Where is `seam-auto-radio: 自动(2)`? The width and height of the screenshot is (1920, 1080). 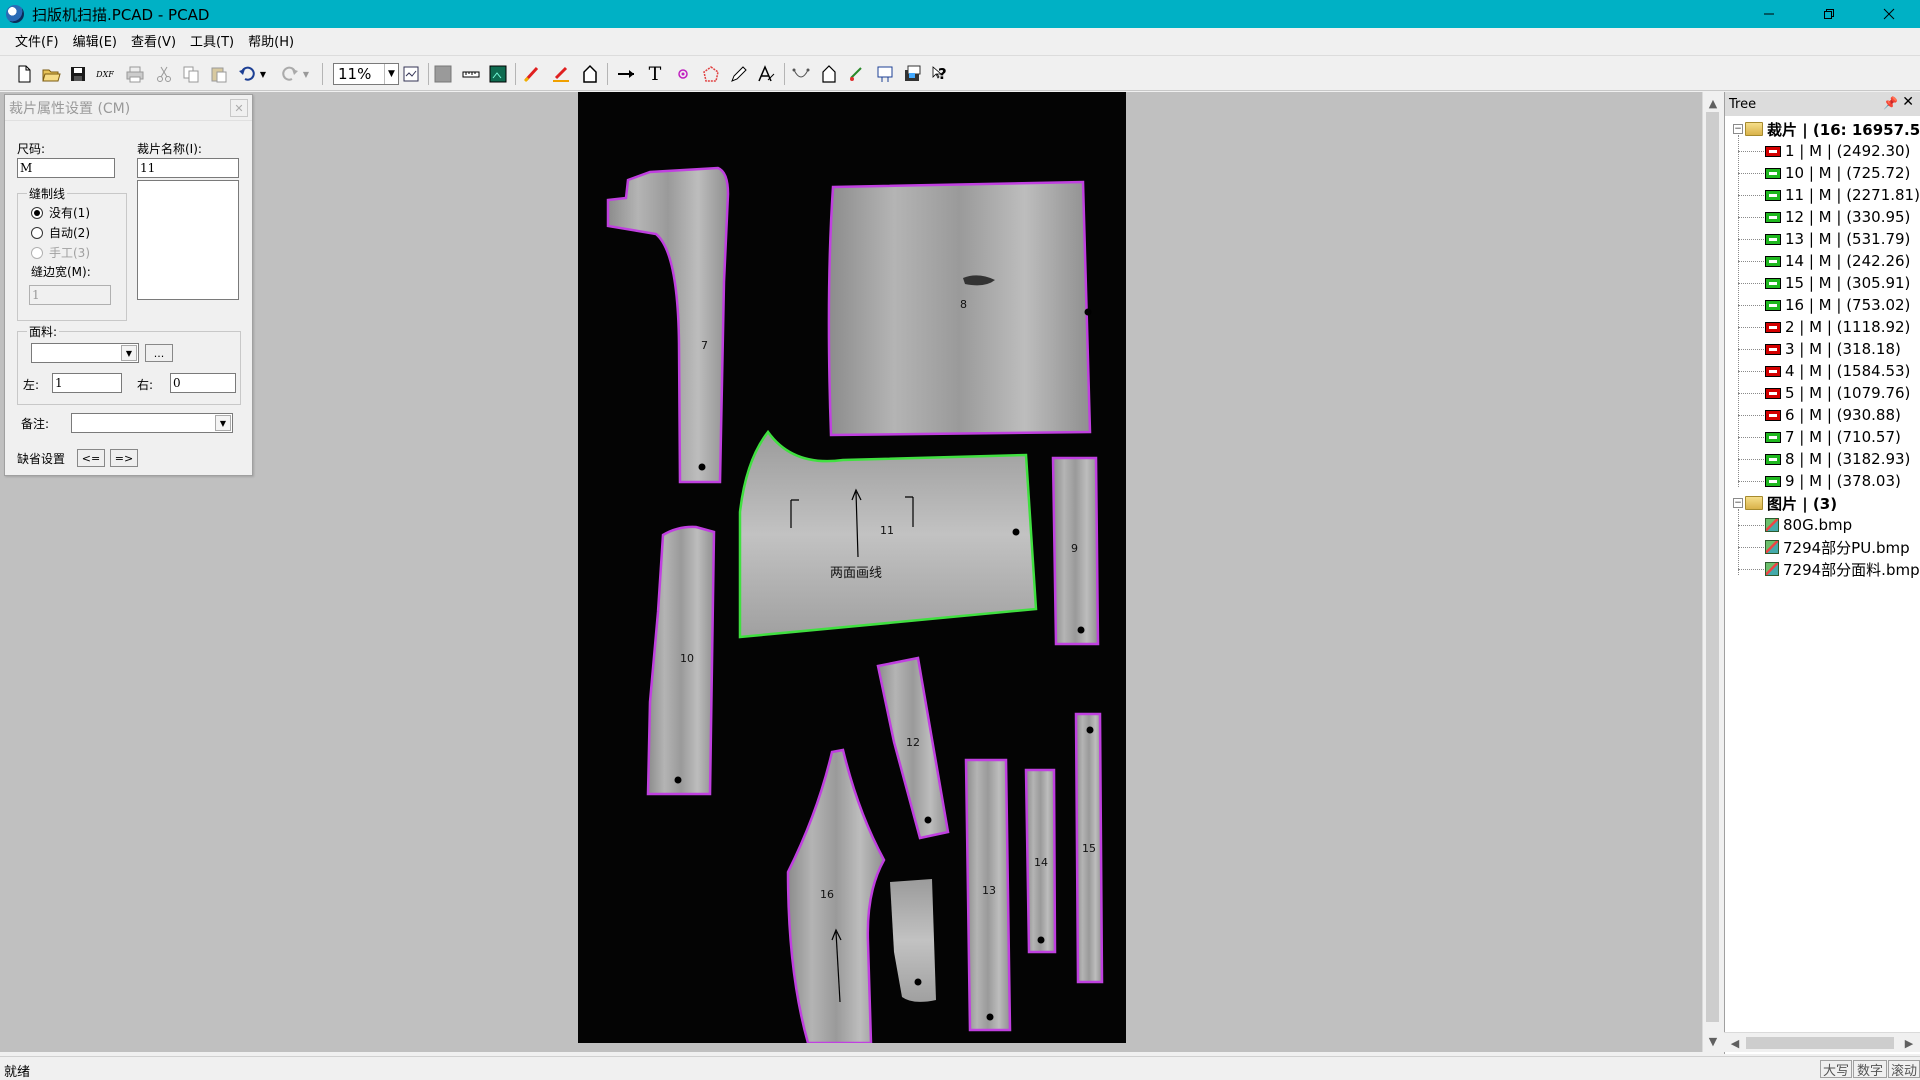 seam-auto-radio: 自动(2) is located at coordinates (60, 232).